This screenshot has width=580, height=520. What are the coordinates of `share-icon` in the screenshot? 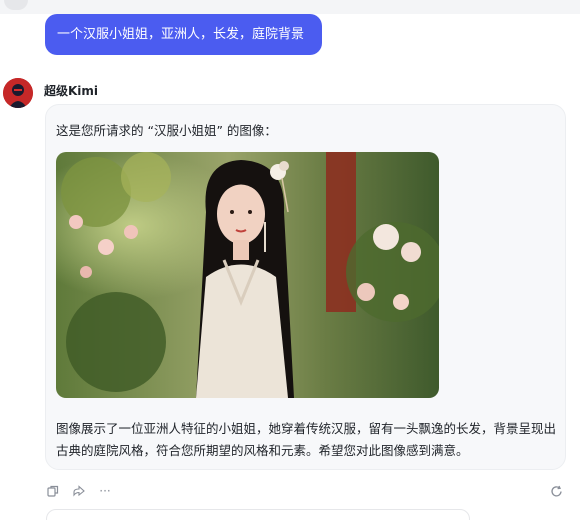 It's located at (79, 491).